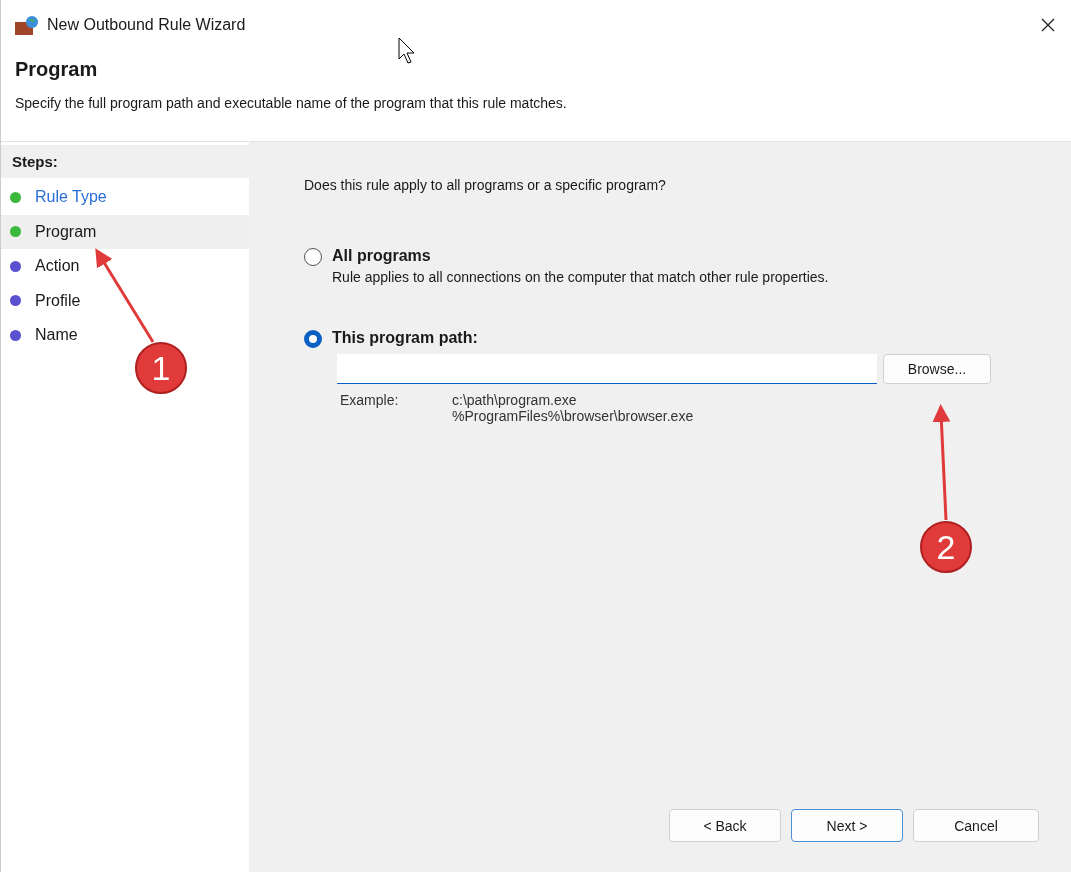 The image size is (1071, 872). Describe the element at coordinates (125, 300) in the screenshot. I see `step-item: Profile` at that location.